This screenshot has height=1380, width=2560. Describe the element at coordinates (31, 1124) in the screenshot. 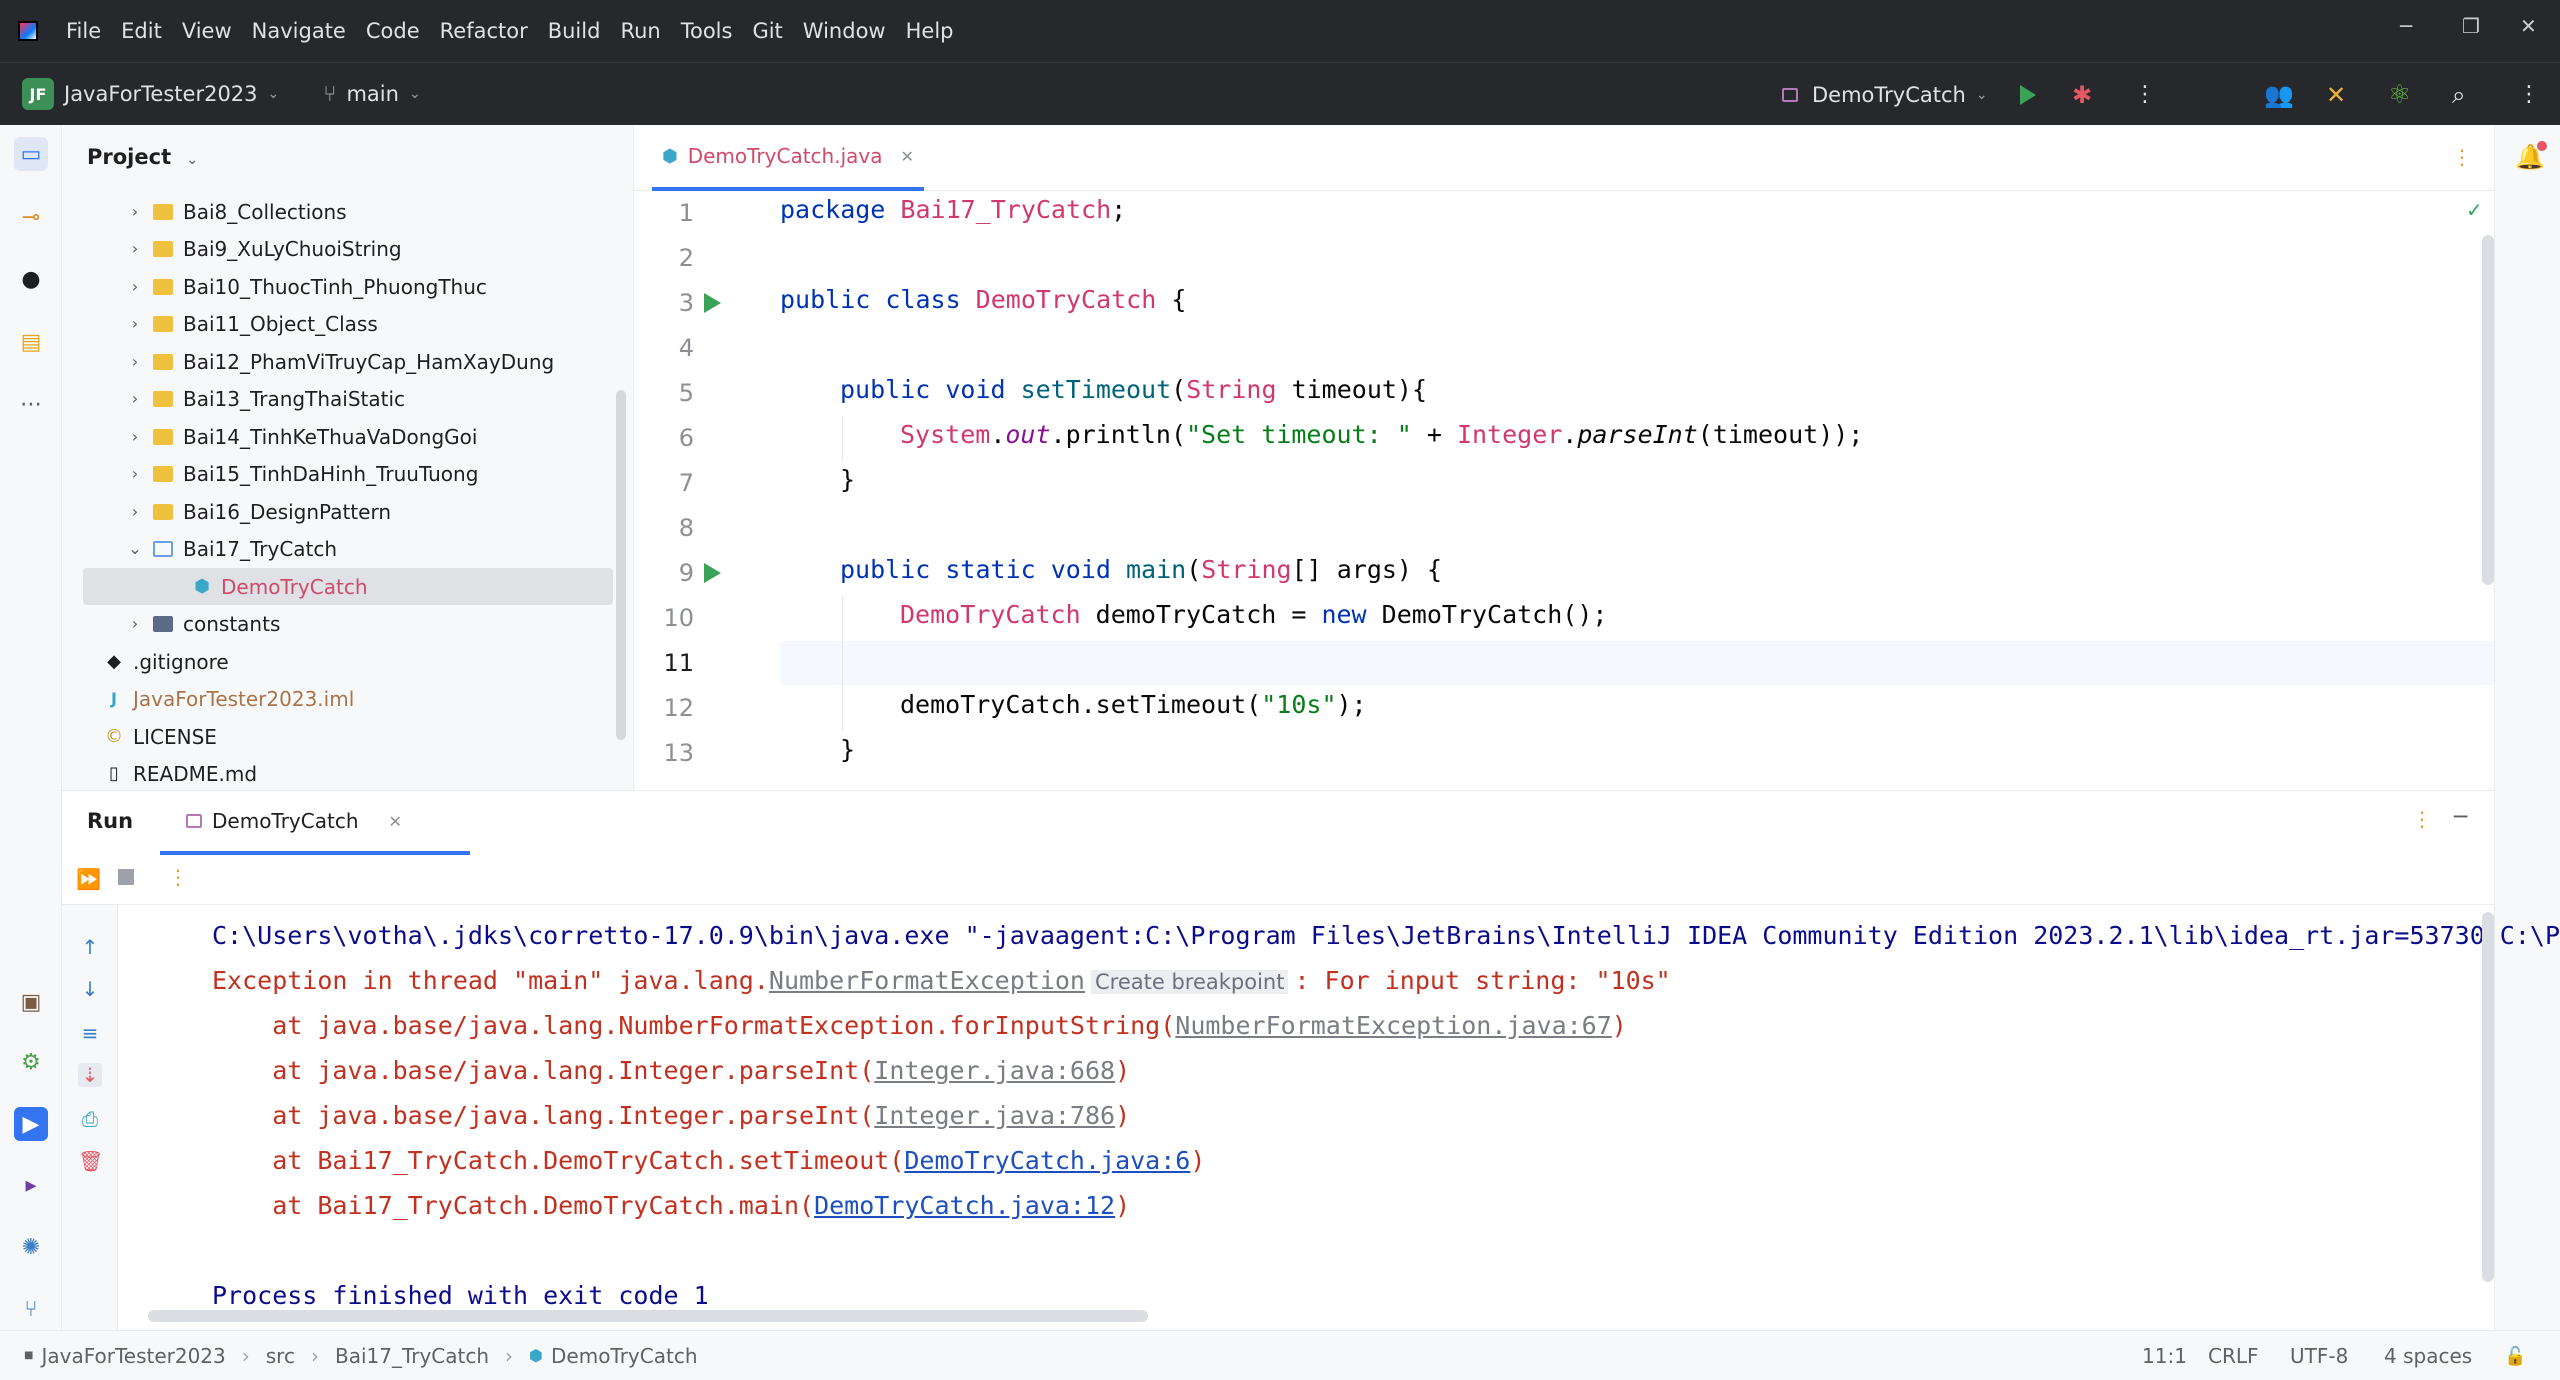

I see `run-tool-icon: ▶` at that location.